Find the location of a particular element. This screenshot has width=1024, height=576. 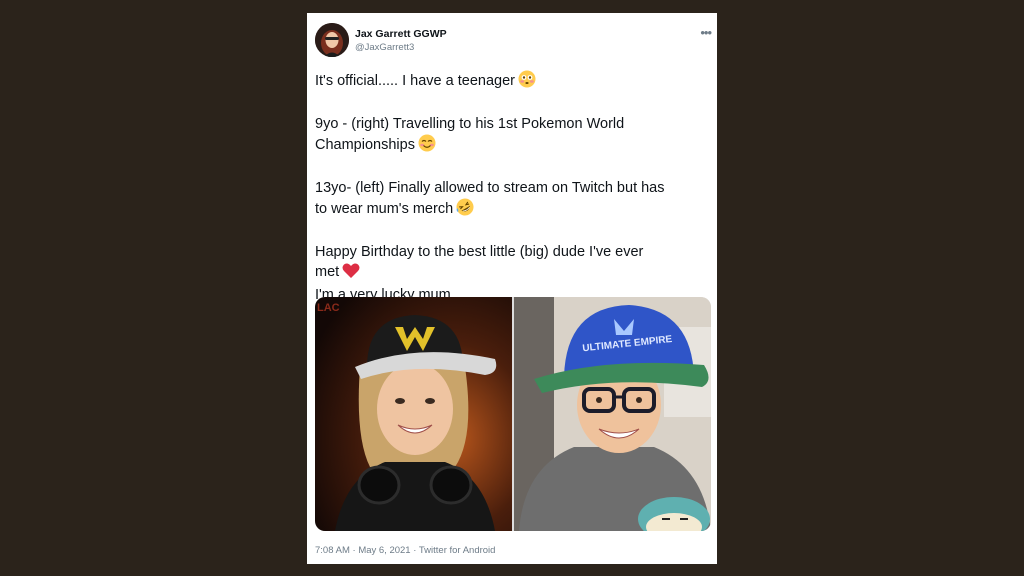

photo-left: LAC is located at coordinates (413, 414).